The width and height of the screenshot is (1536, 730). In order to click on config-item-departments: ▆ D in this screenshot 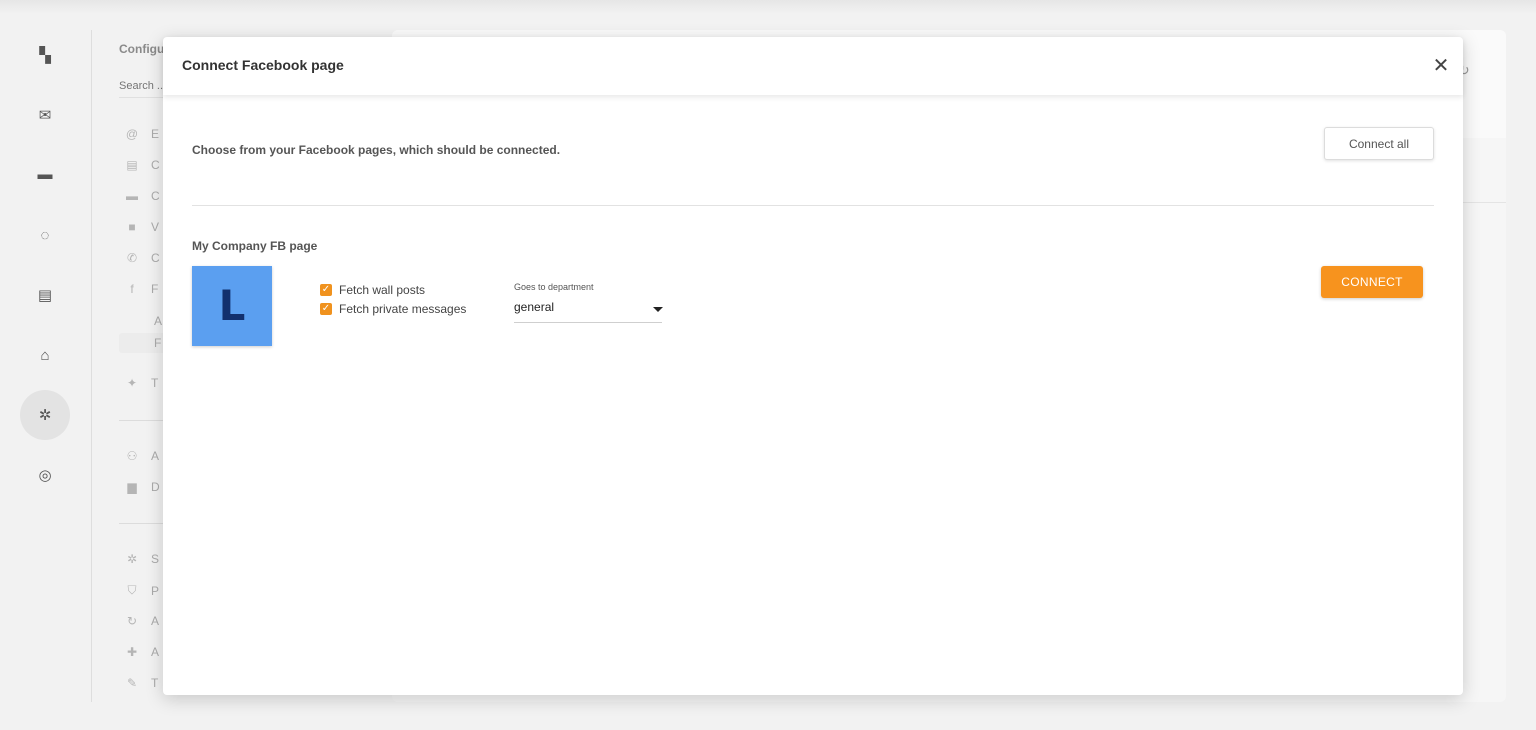, I will do `click(142, 487)`.